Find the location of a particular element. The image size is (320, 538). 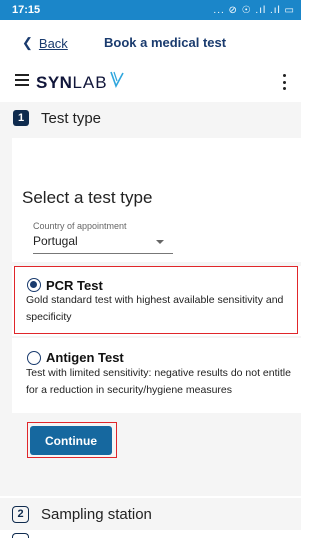

pcr-radio-button is located at coordinates (34, 285).